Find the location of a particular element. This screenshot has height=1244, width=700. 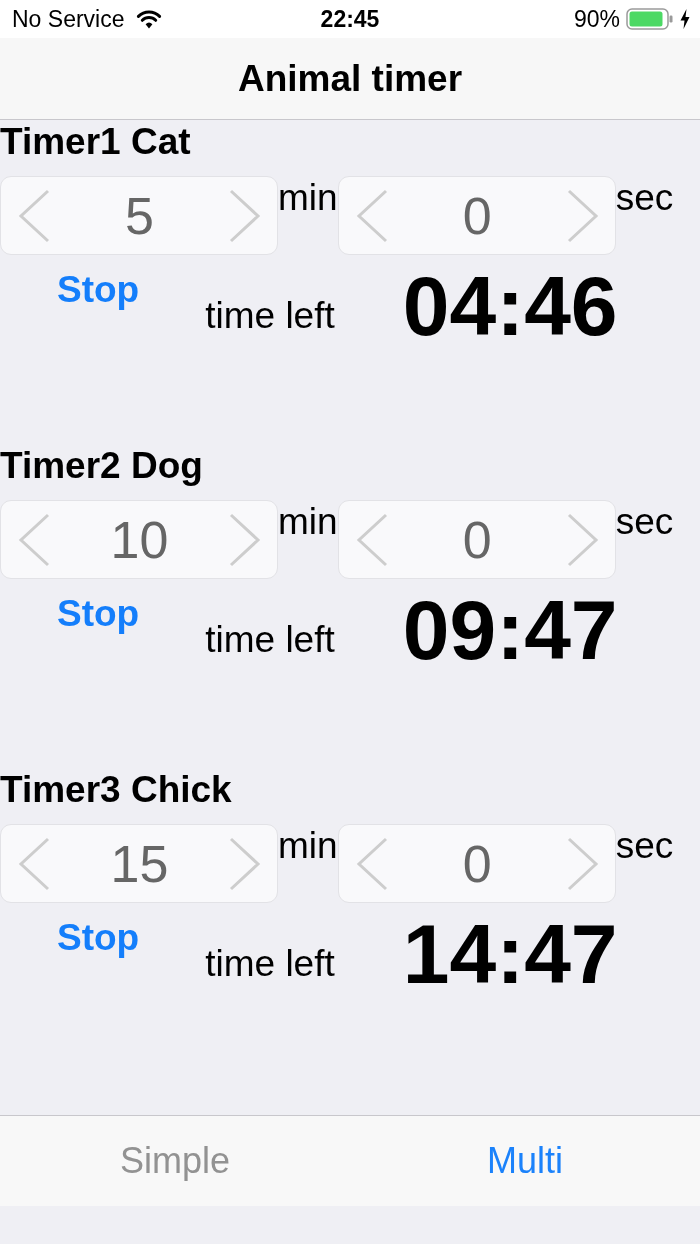

wifi-icon is located at coordinates (149, 19).